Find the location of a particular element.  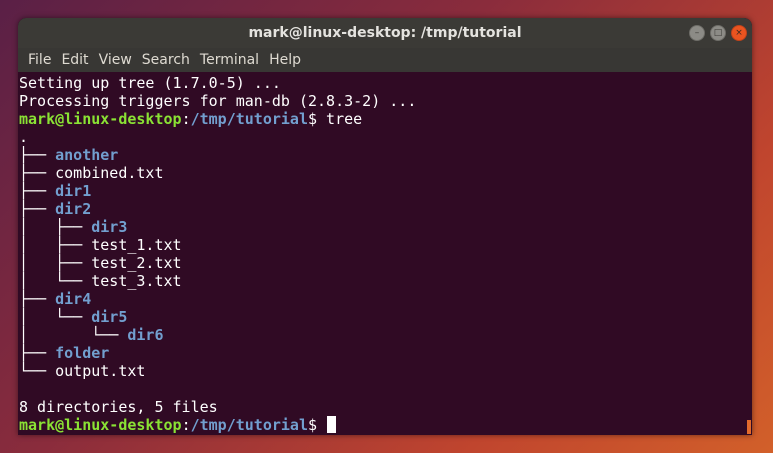

tree-entry: │ └── dir6 is located at coordinates (217, 335).